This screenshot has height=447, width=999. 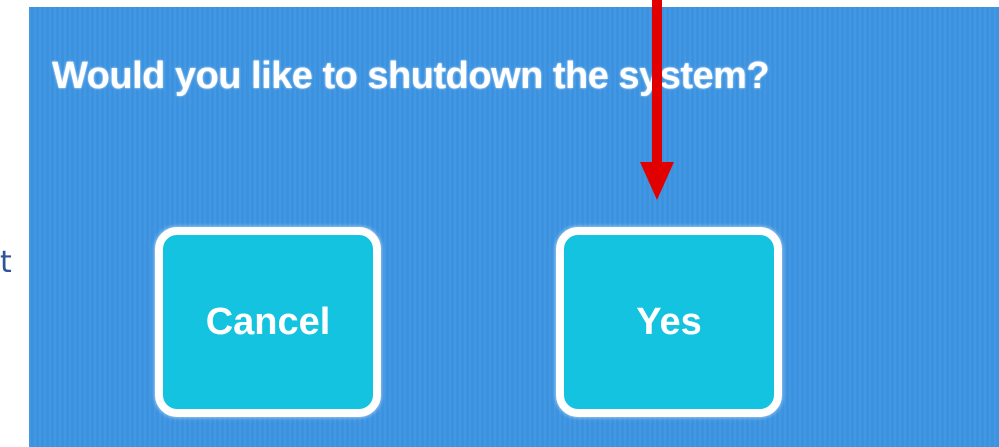 I want to click on cancel-button: Cancel, so click(x=268, y=322).